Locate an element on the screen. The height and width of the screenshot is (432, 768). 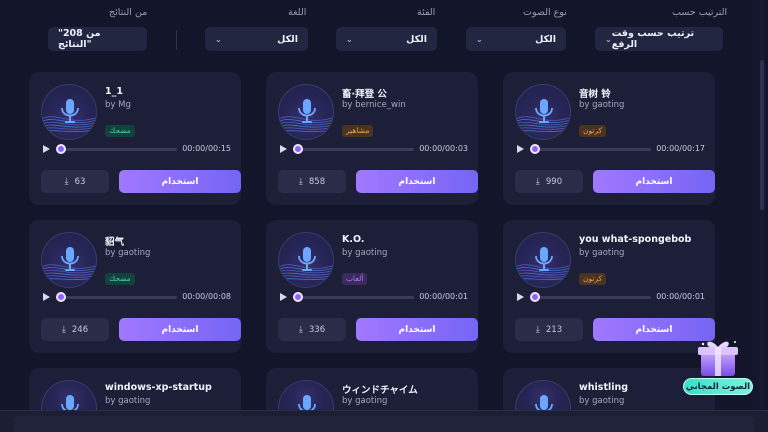
sort-dropdown: ⌄ ترتيب حسب وقت الرفع is located at coordinates (659, 39).